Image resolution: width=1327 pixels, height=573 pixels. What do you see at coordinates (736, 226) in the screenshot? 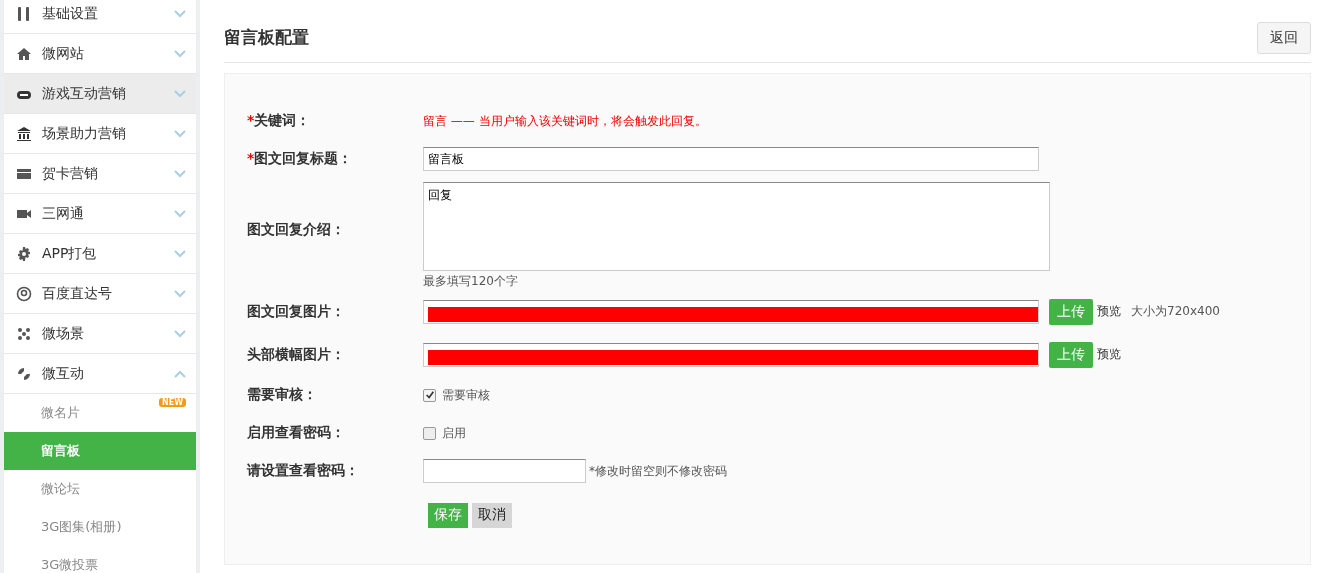
I see `intro-field: 回复` at bounding box center [736, 226].